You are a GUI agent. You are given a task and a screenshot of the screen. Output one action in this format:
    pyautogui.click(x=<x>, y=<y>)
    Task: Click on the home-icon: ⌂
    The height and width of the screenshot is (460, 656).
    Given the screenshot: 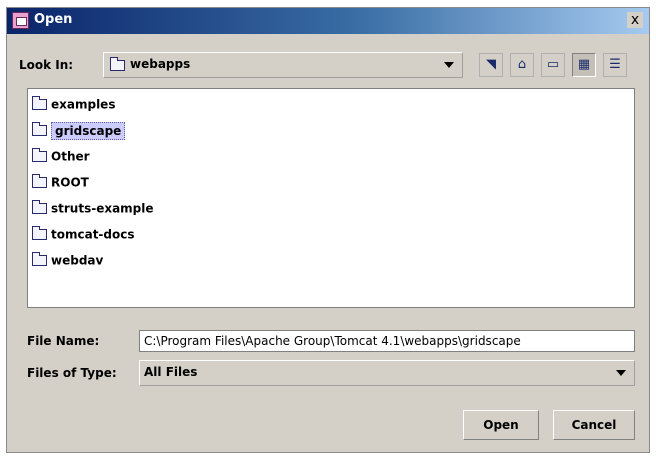 What is the action you would take?
    pyautogui.click(x=522, y=64)
    